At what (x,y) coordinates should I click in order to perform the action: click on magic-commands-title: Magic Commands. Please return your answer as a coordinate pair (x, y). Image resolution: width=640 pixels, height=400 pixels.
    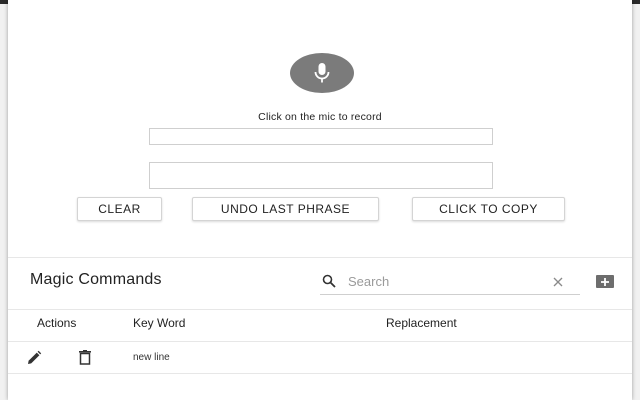
    Looking at the image, I should click on (96, 279).